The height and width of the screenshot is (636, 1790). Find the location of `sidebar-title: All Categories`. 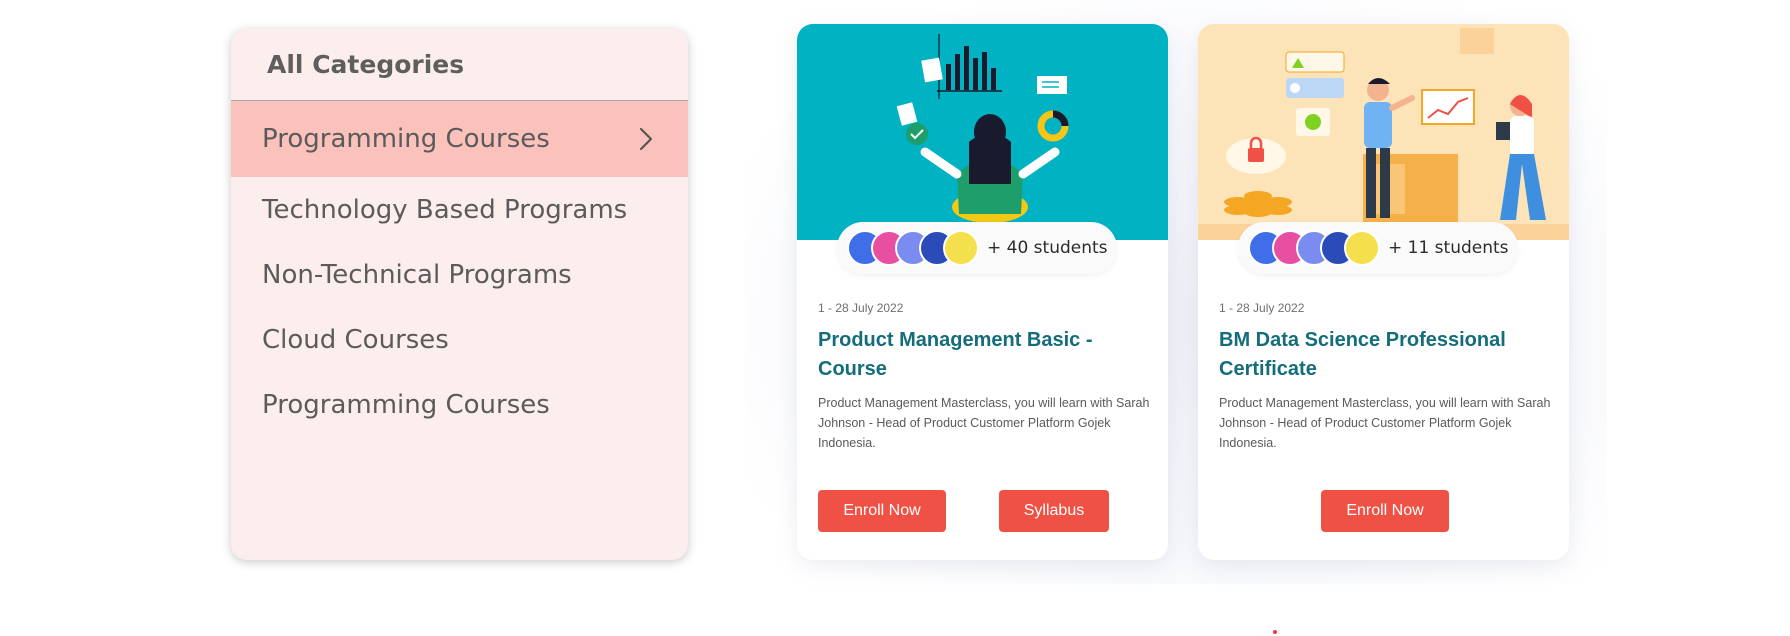

sidebar-title: All Categories is located at coordinates (459, 65).